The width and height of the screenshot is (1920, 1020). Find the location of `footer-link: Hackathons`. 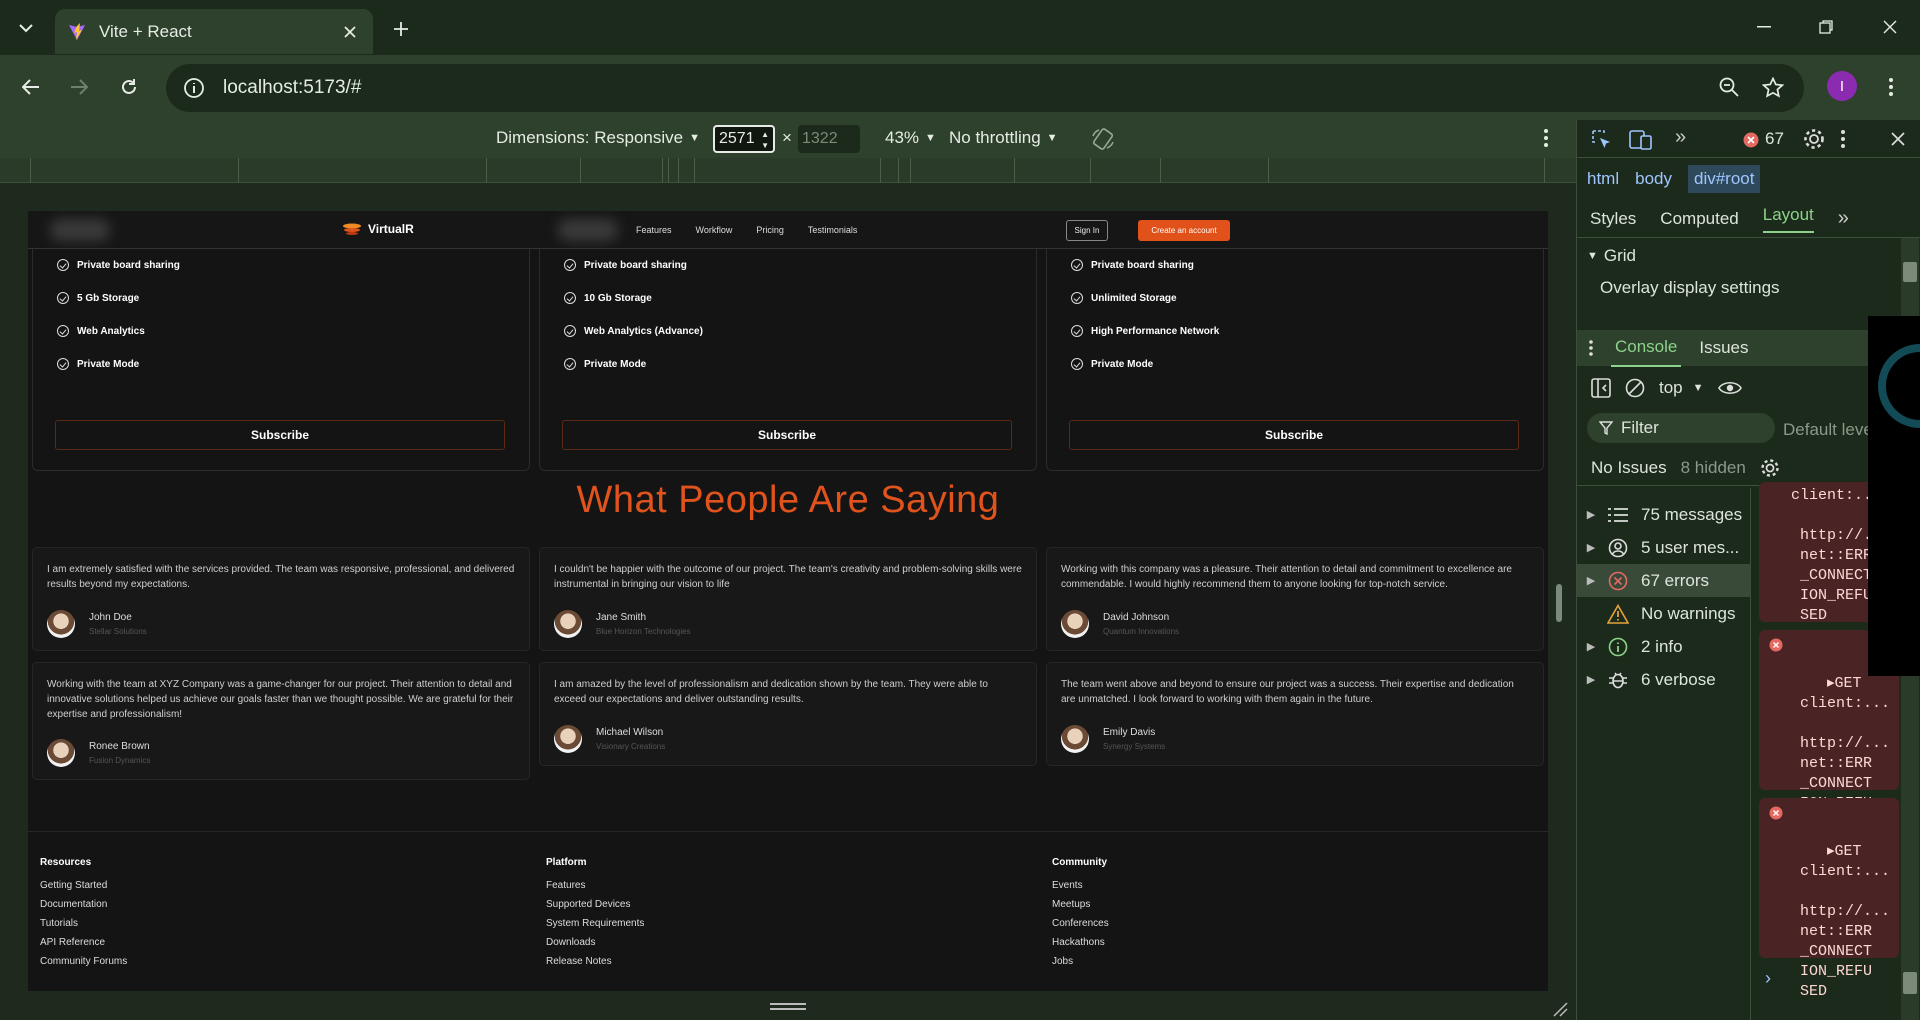

footer-link: Hackathons is located at coordinates (1080, 946).